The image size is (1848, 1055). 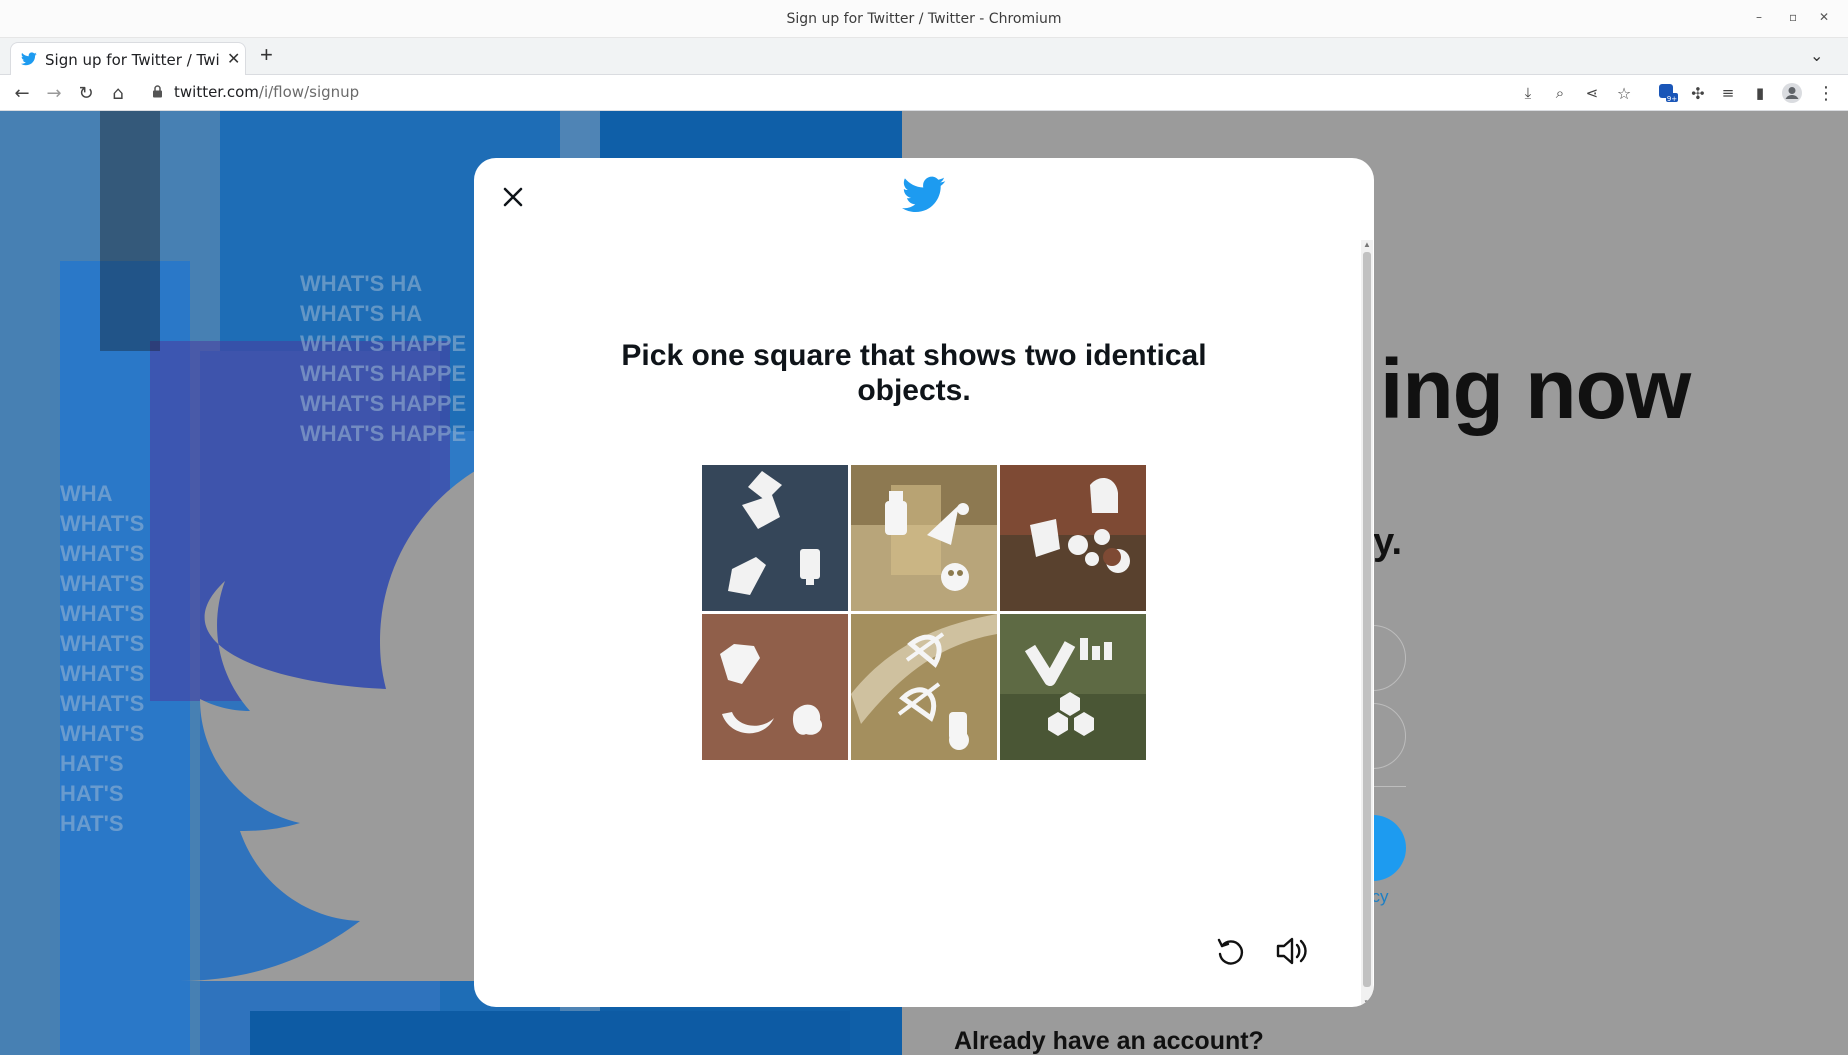 I want to click on restore-icon: ▫, so click(x=1793, y=17).